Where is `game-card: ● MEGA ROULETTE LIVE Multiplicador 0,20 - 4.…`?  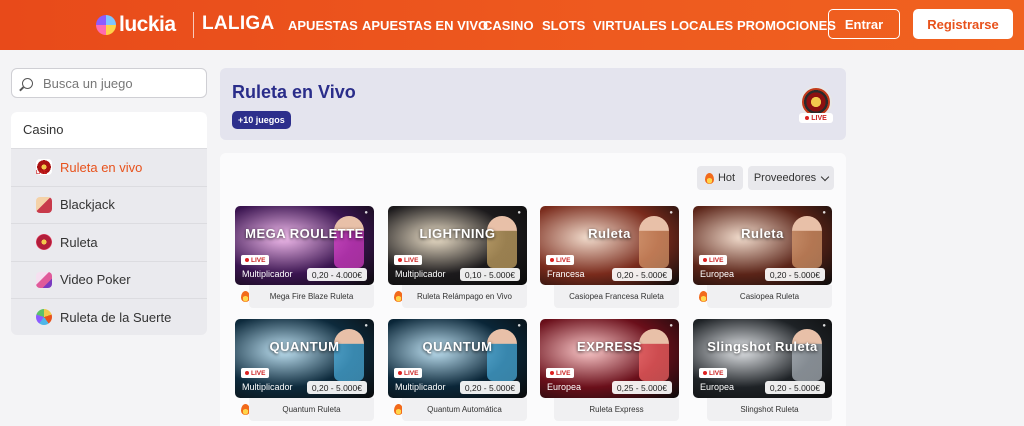
game-card: ● MEGA ROULETTE LIVE Multiplicador 0,20 - 4.… is located at coordinates (304, 257).